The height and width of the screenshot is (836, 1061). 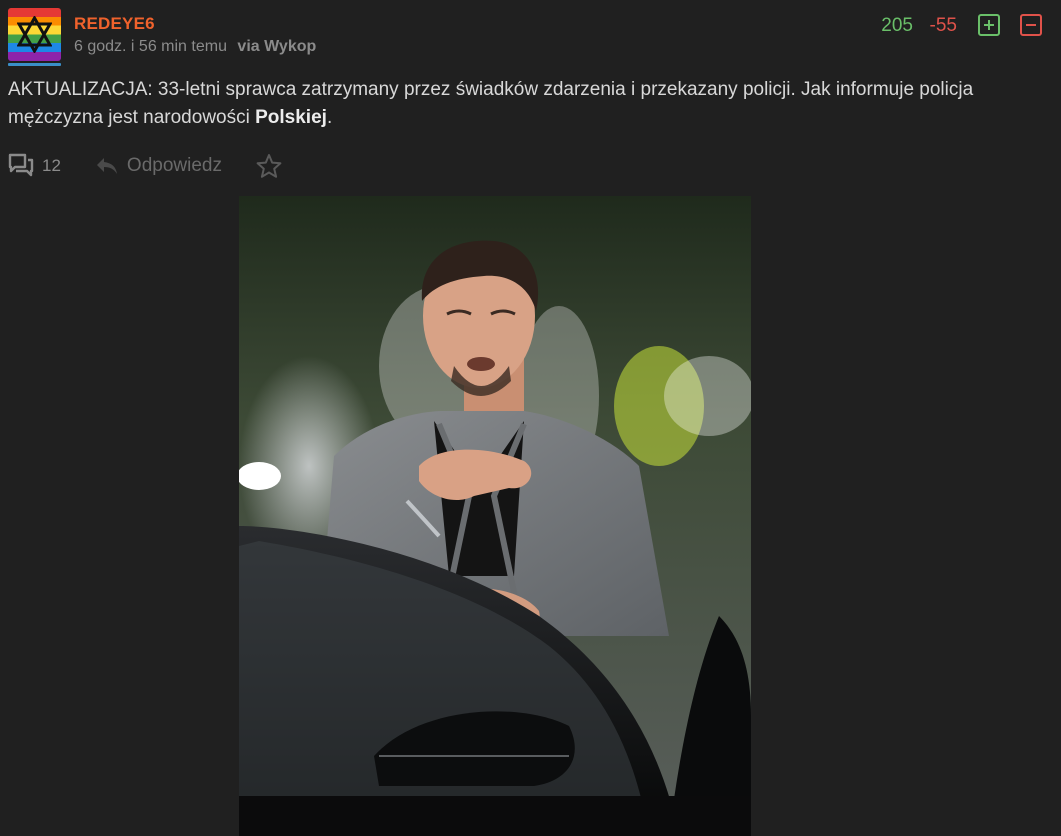 What do you see at coordinates (897, 25) in the screenshot?
I see `votes-up-count: 205` at bounding box center [897, 25].